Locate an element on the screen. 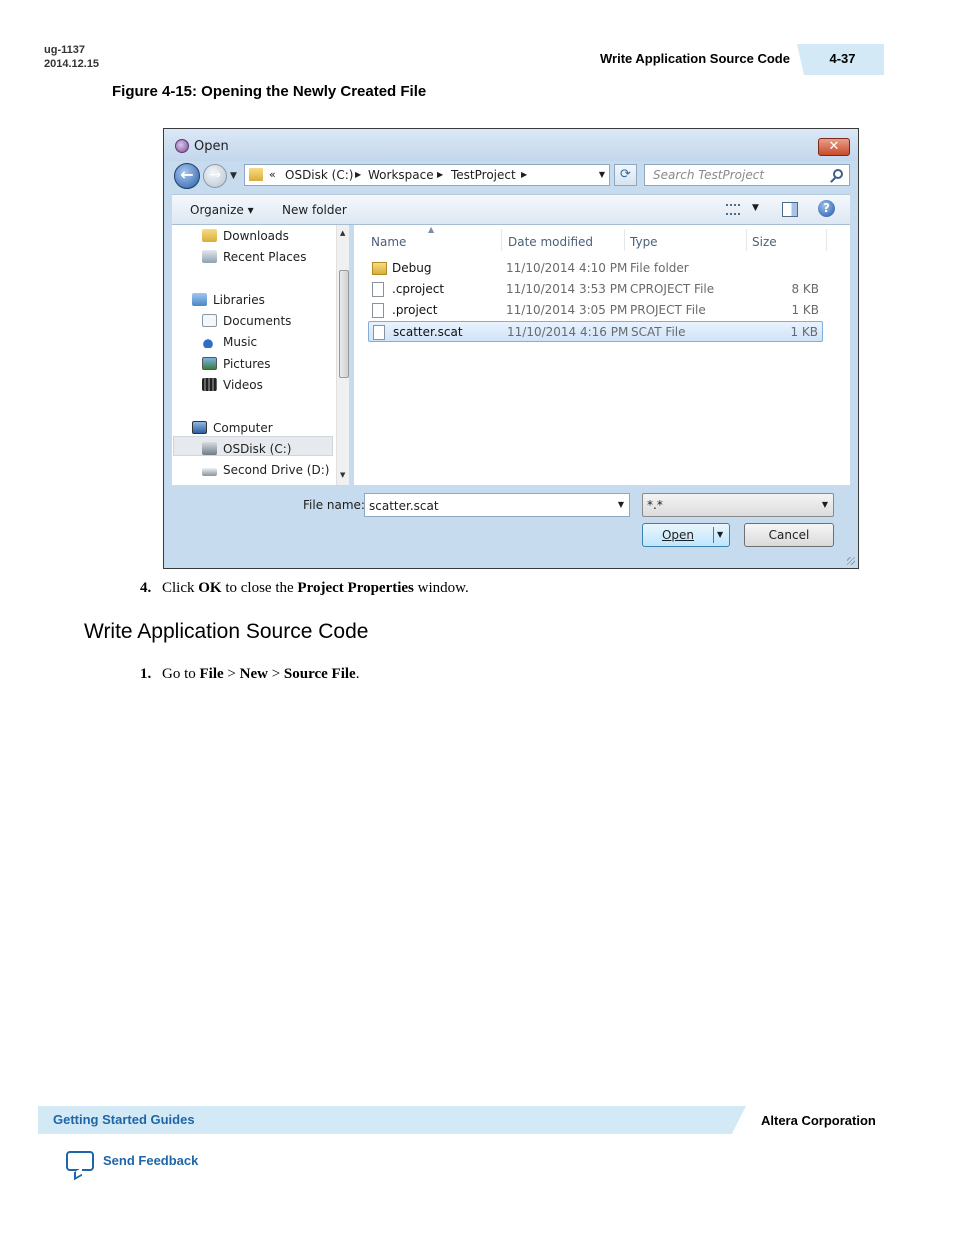  step-text: Go to File > New > Source File. is located at coordinates (260, 674).